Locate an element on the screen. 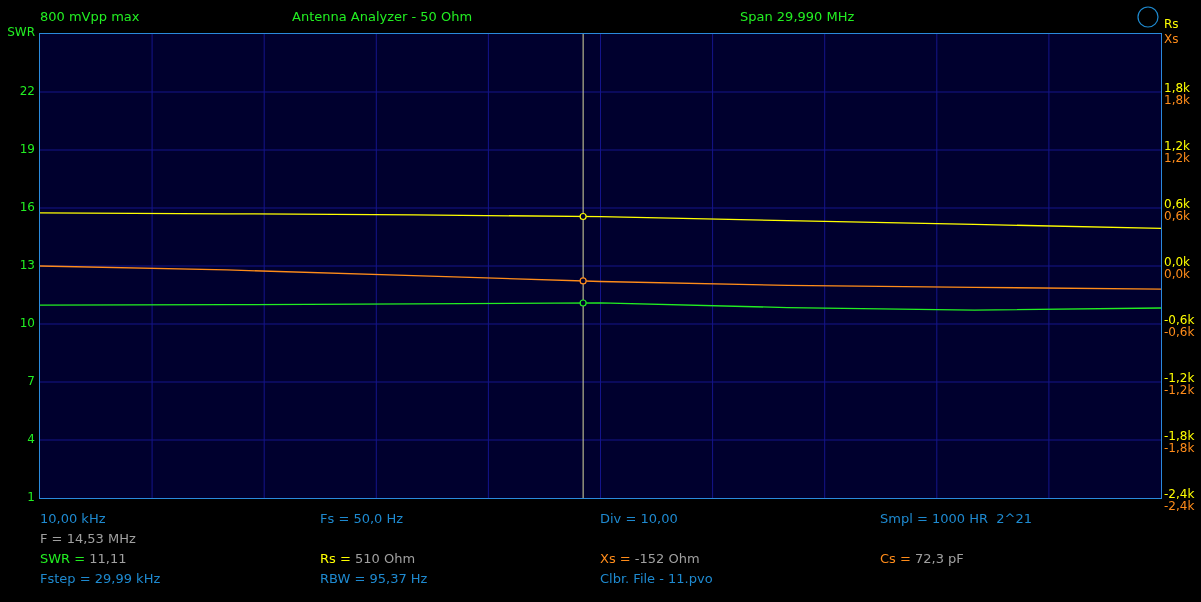 The image size is (1201, 602). setting-text: Fstep = 29,99 kHz is located at coordinates (101, 578).